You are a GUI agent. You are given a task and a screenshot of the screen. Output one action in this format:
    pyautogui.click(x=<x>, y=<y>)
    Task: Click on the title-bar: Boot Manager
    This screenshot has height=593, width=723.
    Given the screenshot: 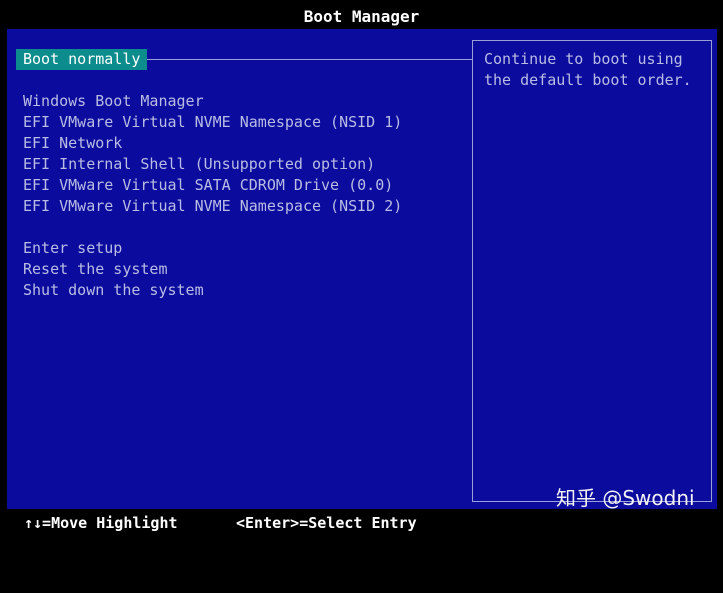 What is the action you would take?
    pyautogui.click(x=361, y=14)
    